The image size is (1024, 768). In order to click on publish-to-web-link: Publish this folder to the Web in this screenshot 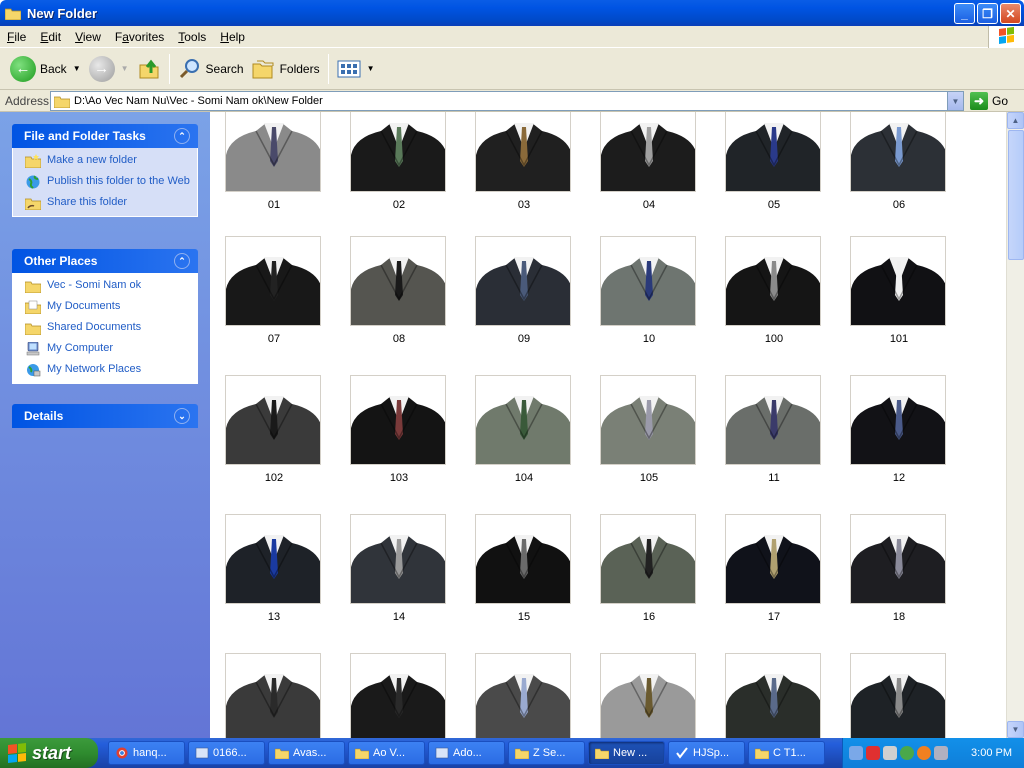, I will do `click(108, 182)`.